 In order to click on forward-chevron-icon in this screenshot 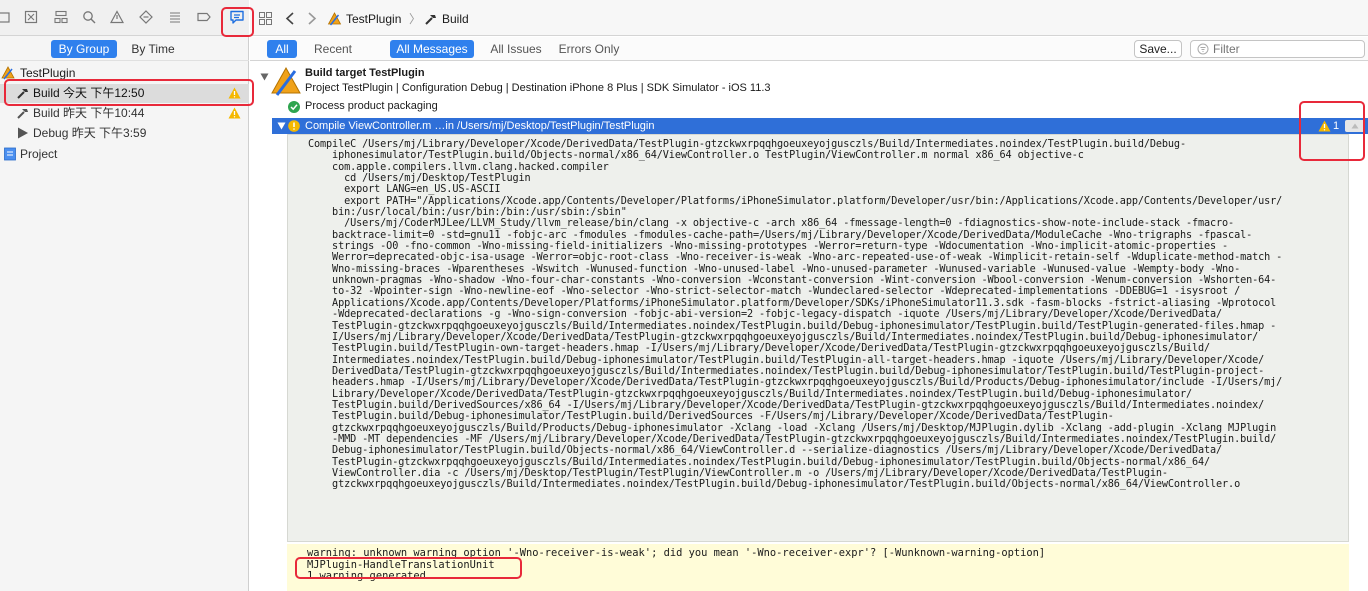, I will do `click(312, 18)`.